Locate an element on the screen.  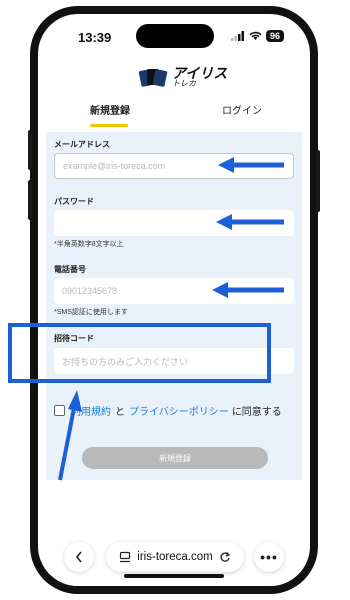
logo-text: アイリス is located at coordinates (200, 73).